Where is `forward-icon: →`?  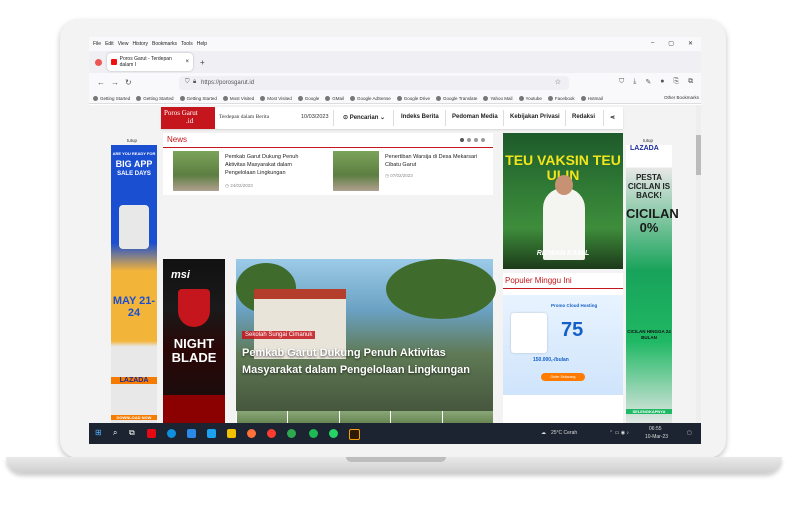
forward-icon: → is located at coordinates (115, 82).